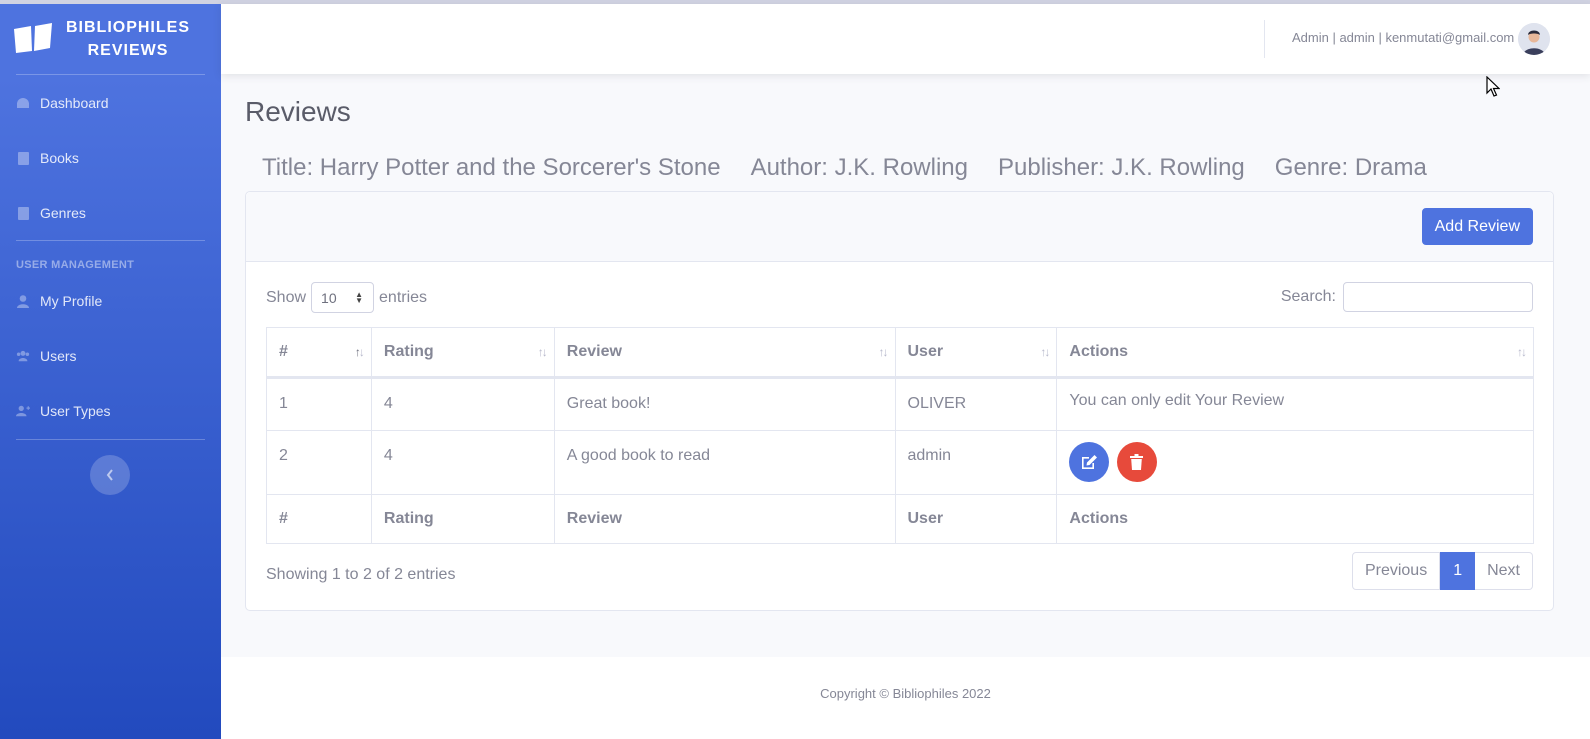 The height and width of the screenshot is (739, 1590). I want to click on footer-col-number: #, so click(319, 519).